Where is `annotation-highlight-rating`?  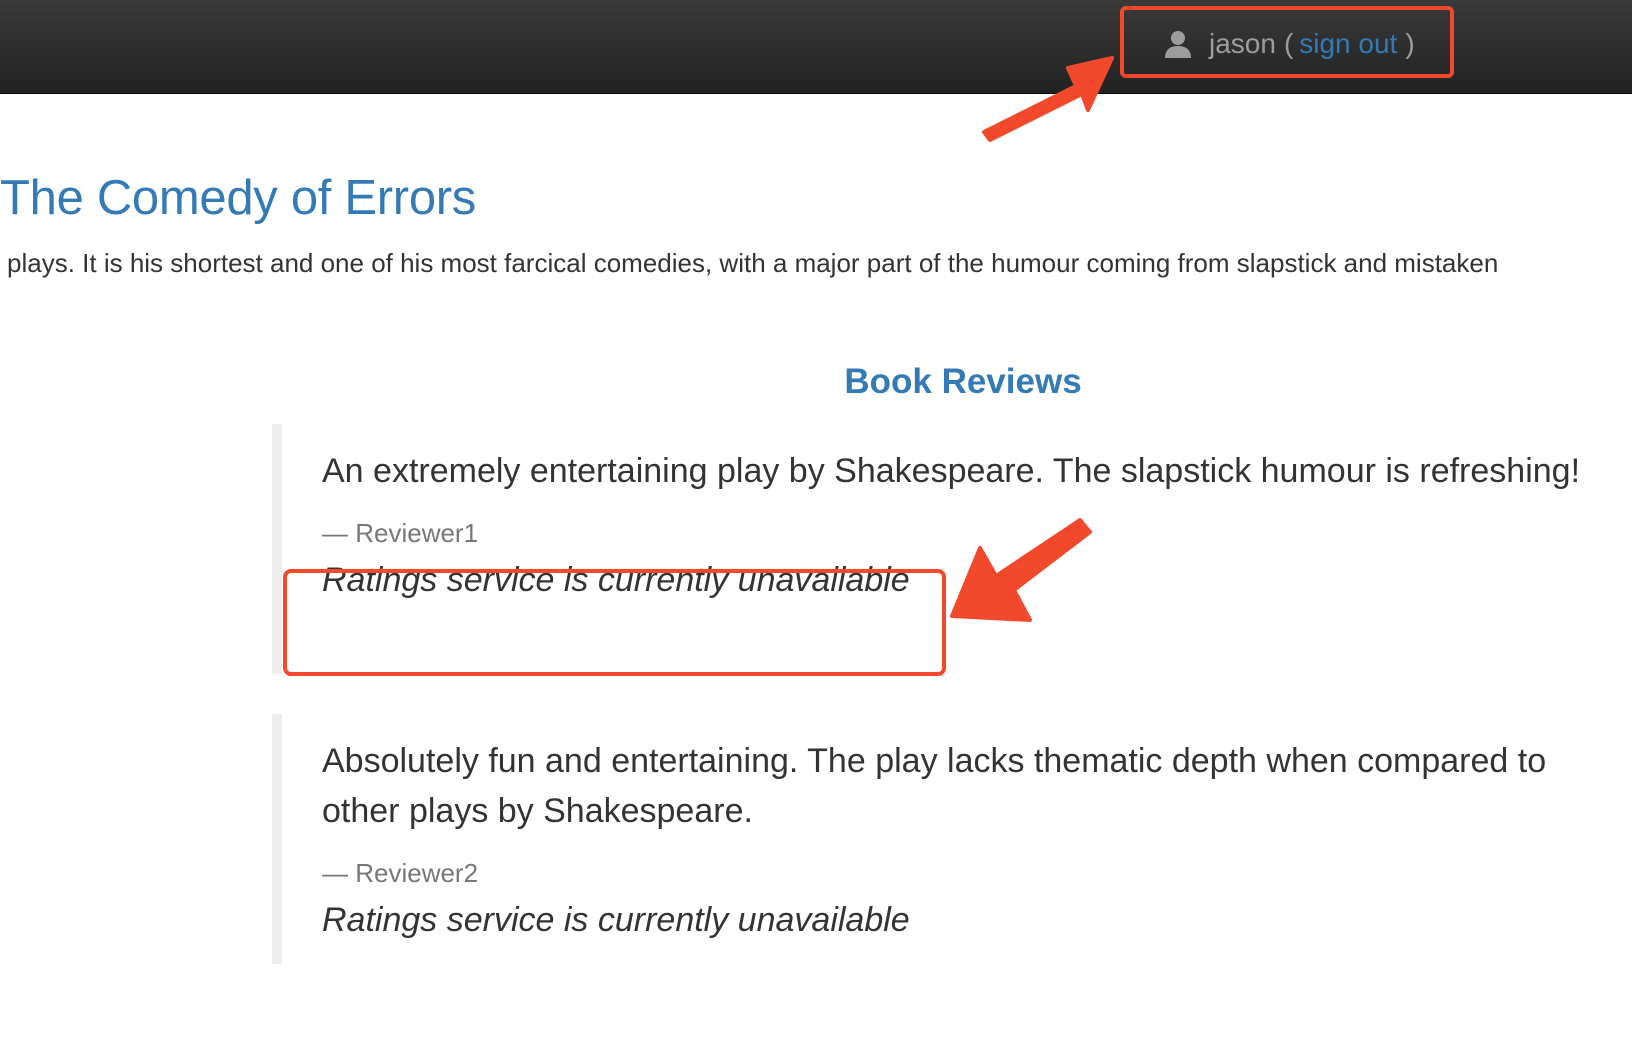
annotation-highlight-rating is located at coordinates (614, 622).